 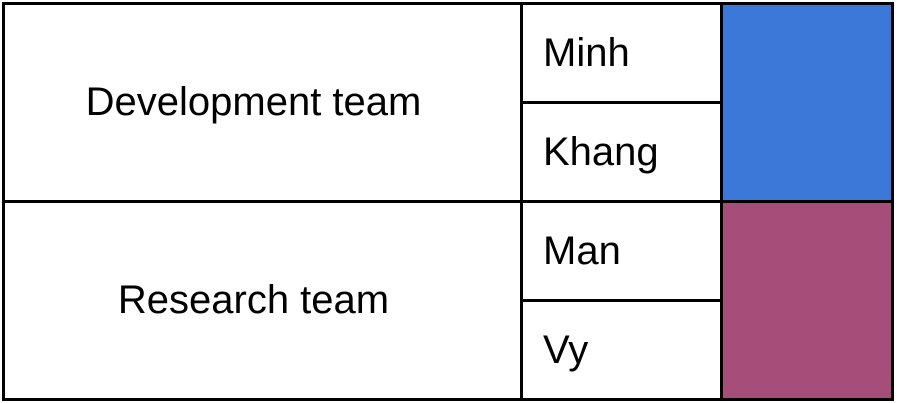 I want to click on member-name: Khang, so click(x=621, y=152).